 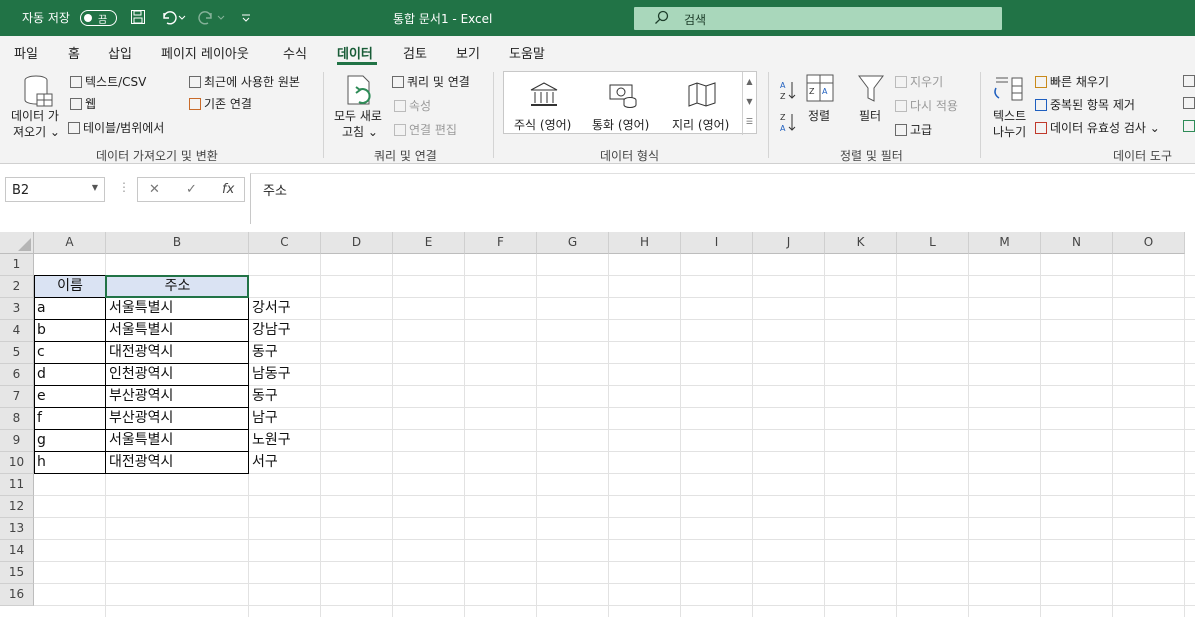 I want to click on from-table-button: 테이블/범위에서, so click(x=116, y=127).